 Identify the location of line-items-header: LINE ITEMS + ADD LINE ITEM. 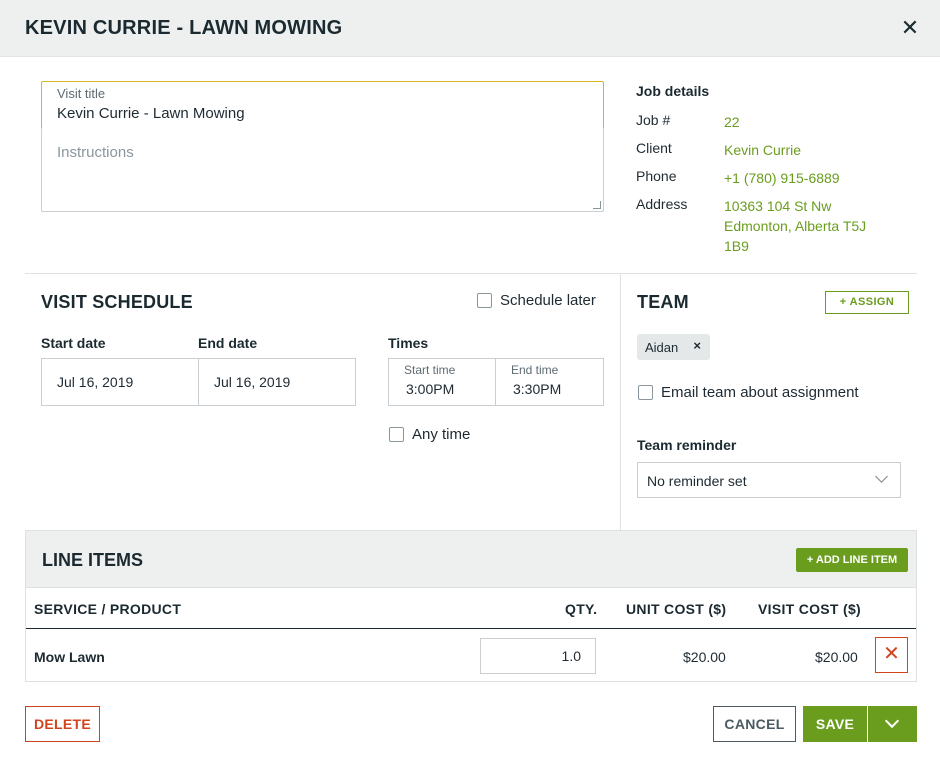
(471, 559).